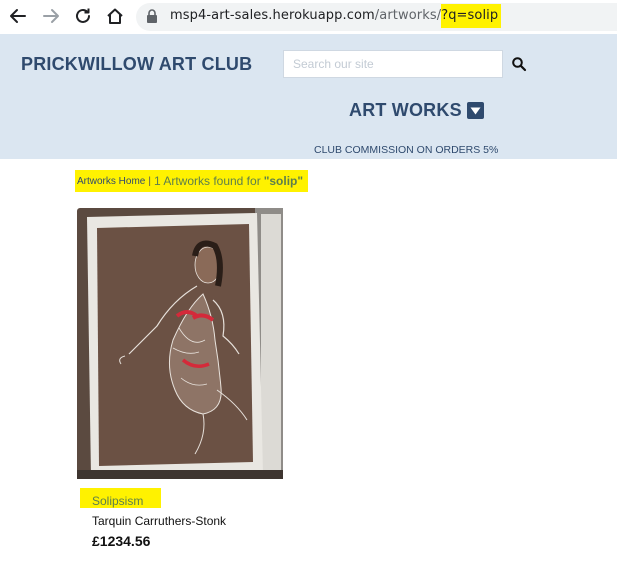 The image size is (617, 562). What do you see at coordinates (471, 16) in the screenshot?
I see `url-query: ?q=solip` at bounding box center [471, 16].